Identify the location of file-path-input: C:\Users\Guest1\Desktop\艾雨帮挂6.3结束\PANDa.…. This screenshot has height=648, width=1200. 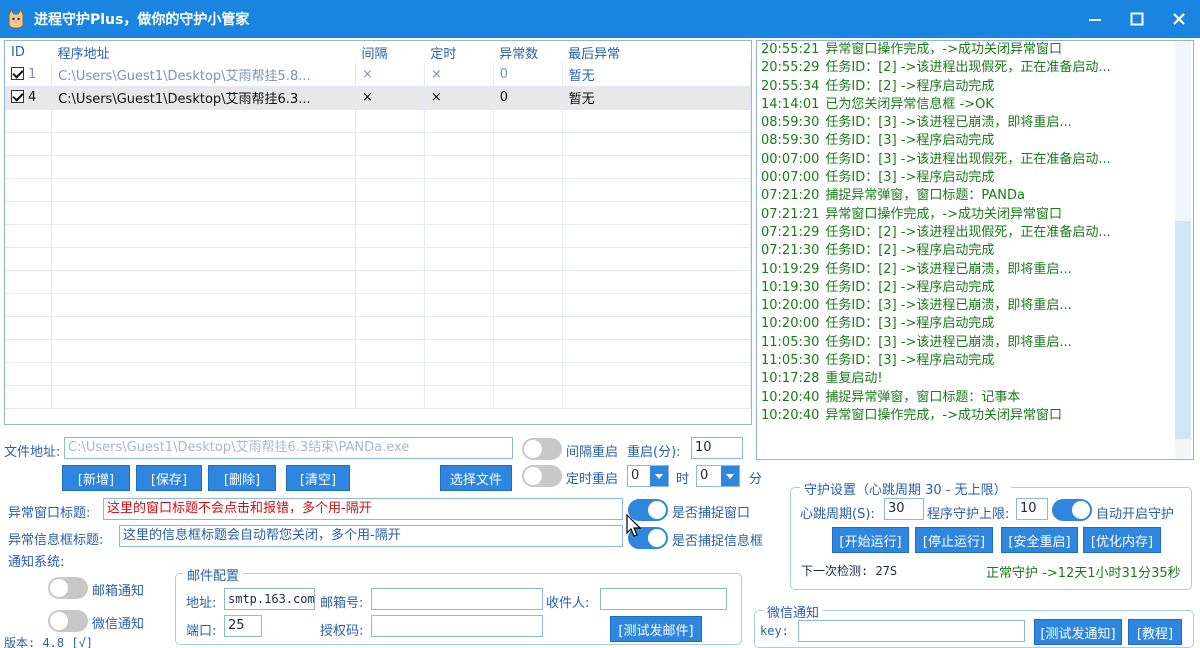
(288, 448).